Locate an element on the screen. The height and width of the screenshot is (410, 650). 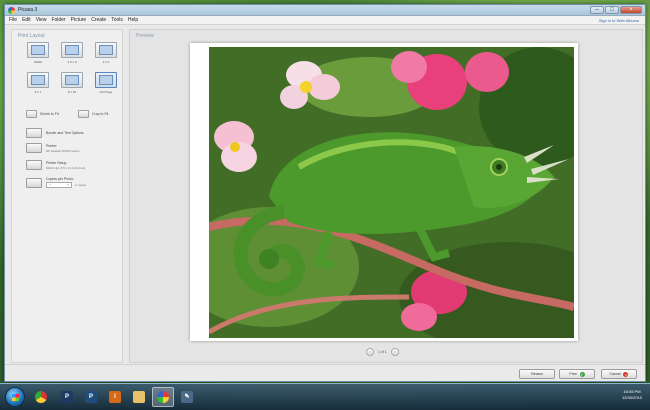
layout-label: 4 x 6 is located at coordinates (106, 62).